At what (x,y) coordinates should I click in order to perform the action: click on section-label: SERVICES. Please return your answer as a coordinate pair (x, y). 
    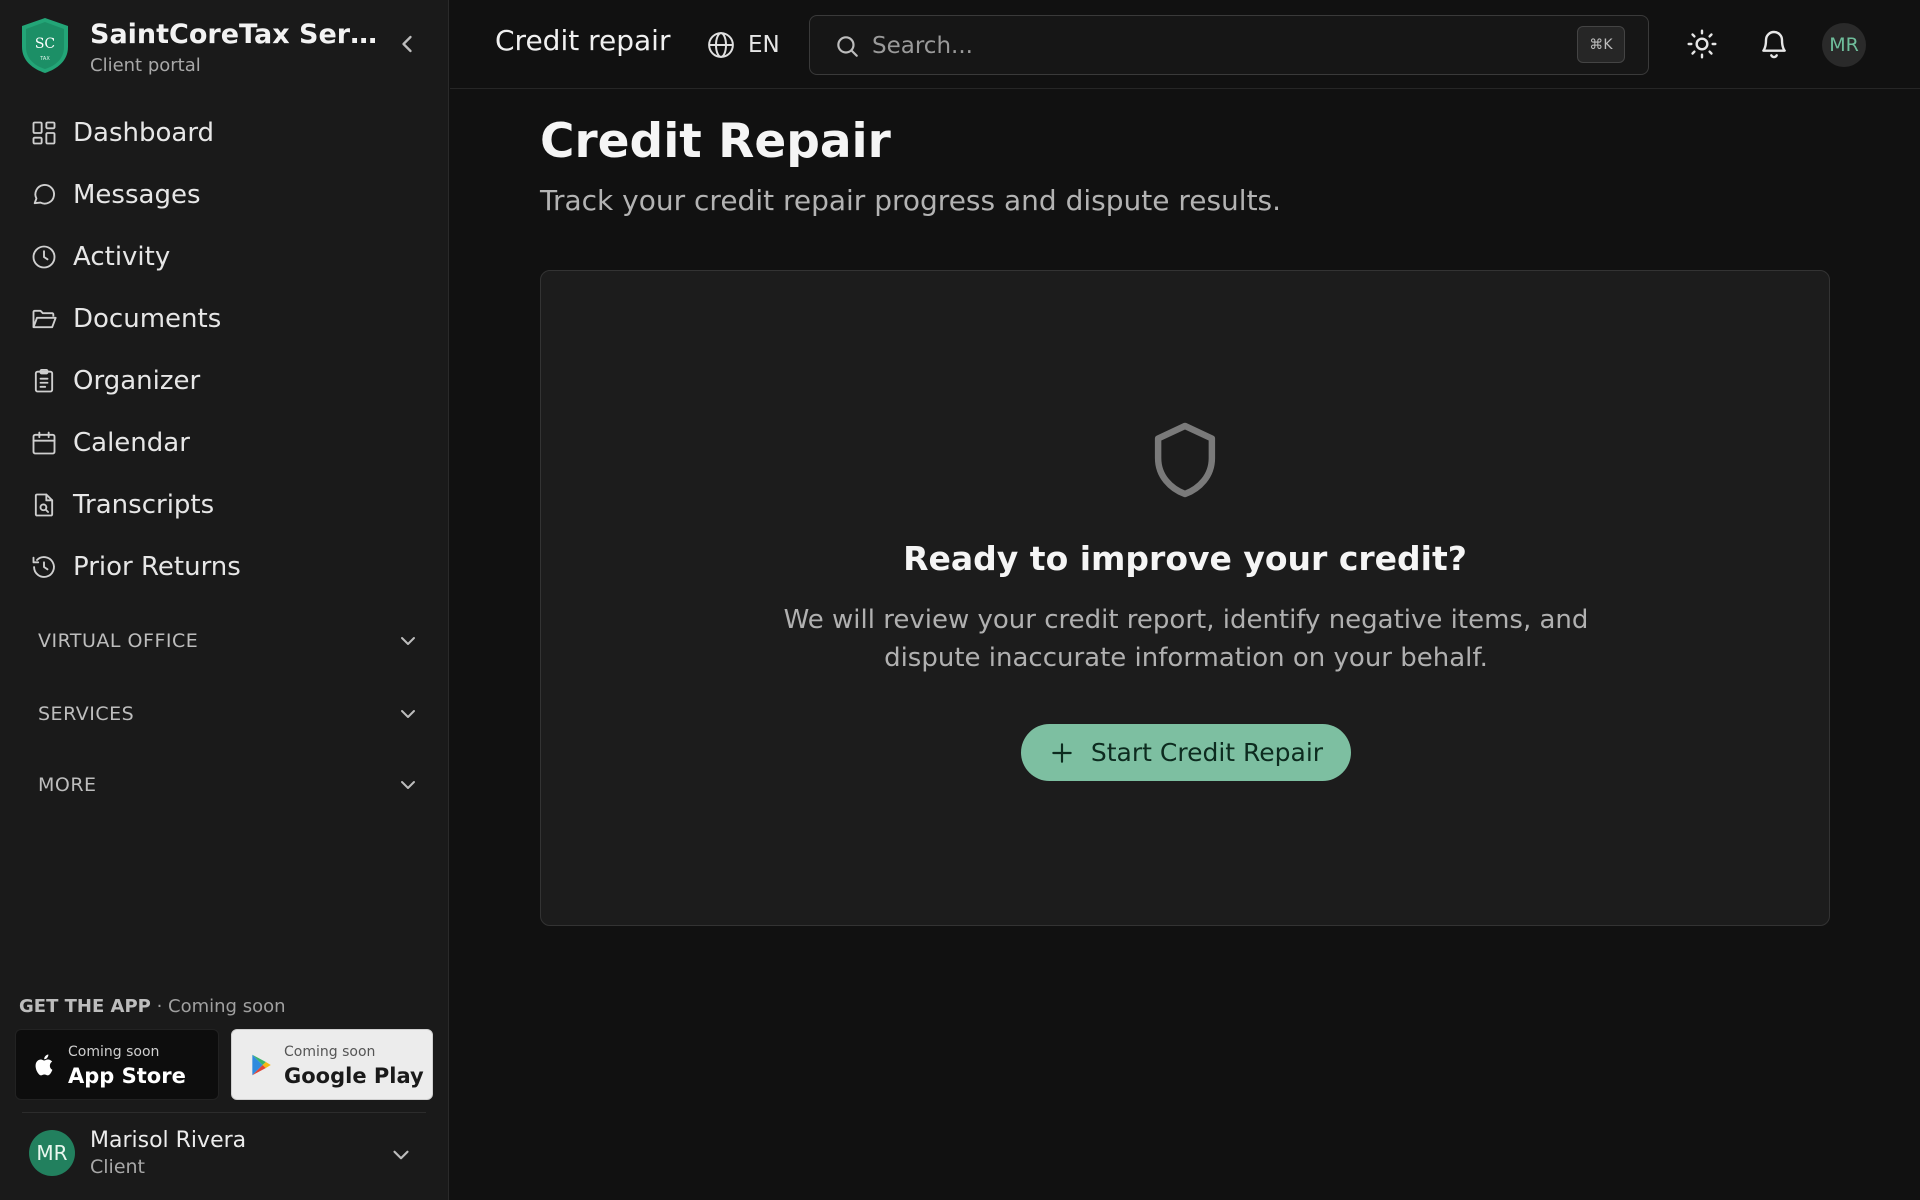
    Looking at the image, I should click on (86, 714).